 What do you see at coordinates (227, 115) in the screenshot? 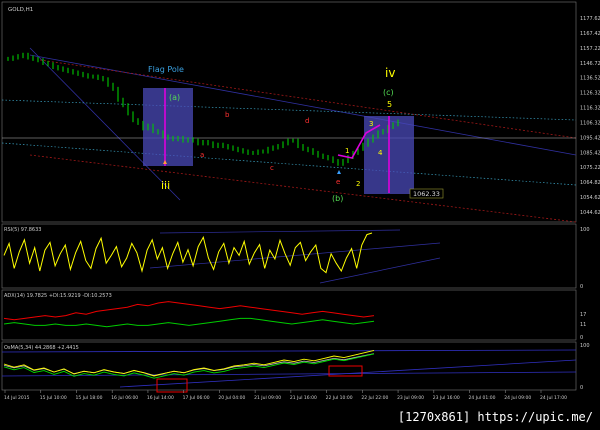
I see `wave-small-b-label: b` at bounding box center [227, 115].